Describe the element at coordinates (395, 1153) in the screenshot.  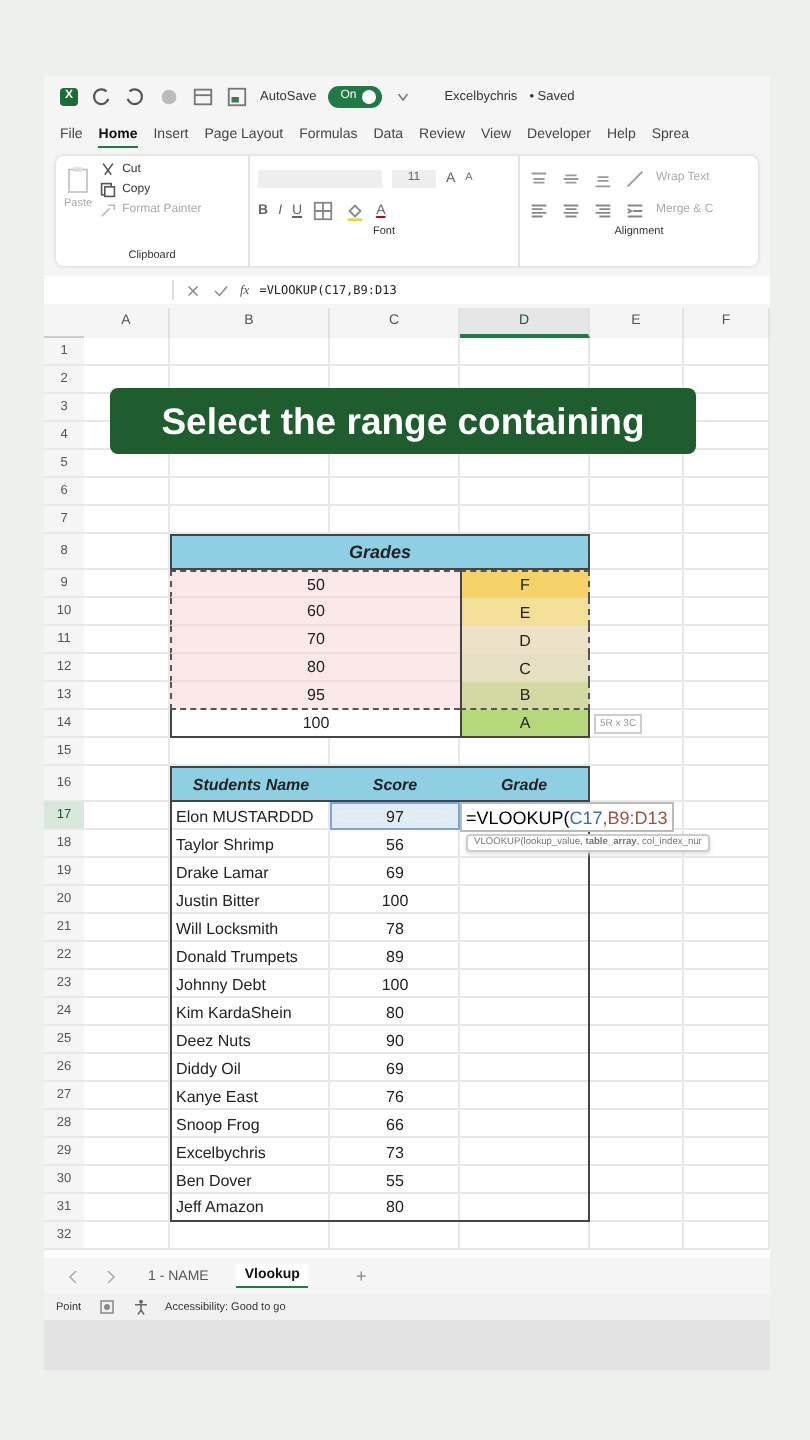
I see `table-cell-text: 73` at that location.